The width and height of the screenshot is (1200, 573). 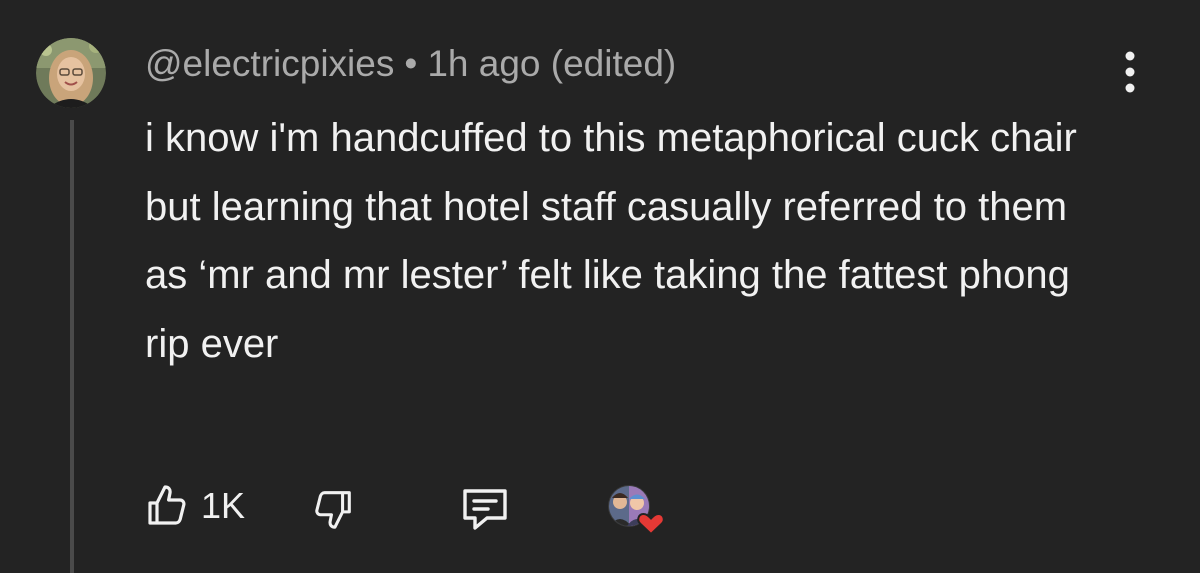 I want to click on dislike-button, so click(x=330, y=506).